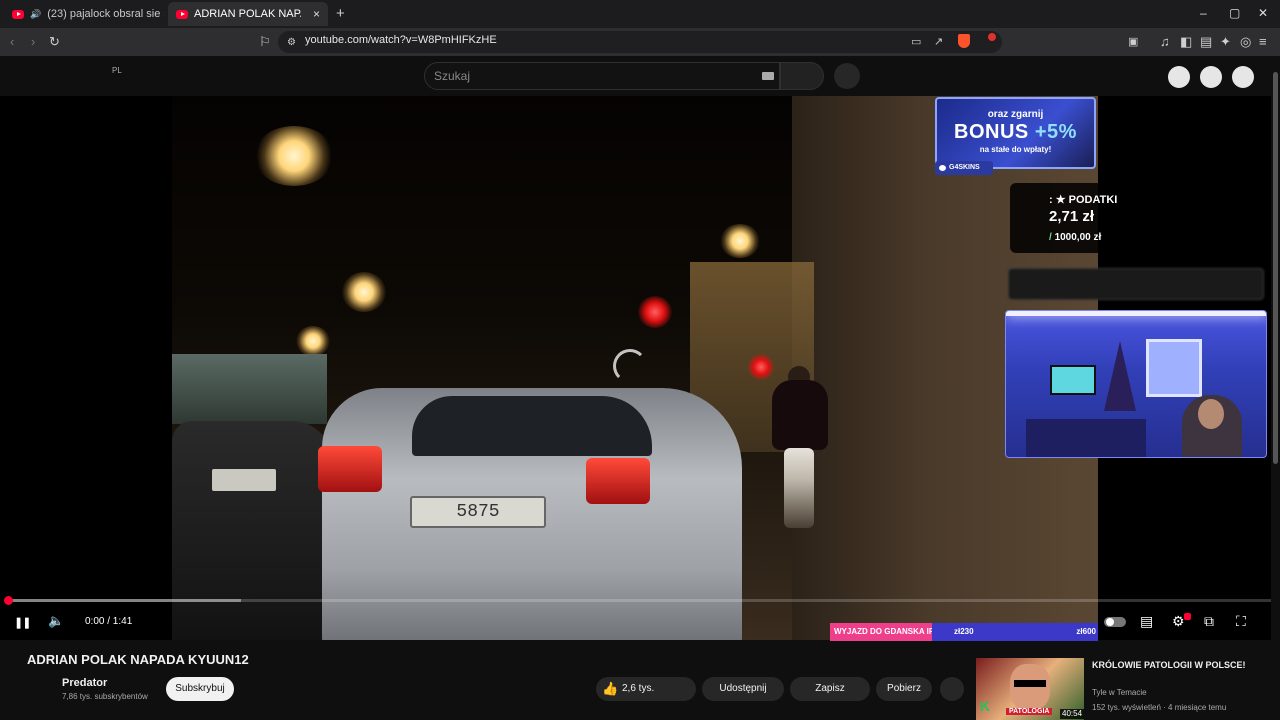  Describe the element at coordinates (1015, 114) in the screenshot. I see `ad-line-1: oraz zgarnij` at that location.